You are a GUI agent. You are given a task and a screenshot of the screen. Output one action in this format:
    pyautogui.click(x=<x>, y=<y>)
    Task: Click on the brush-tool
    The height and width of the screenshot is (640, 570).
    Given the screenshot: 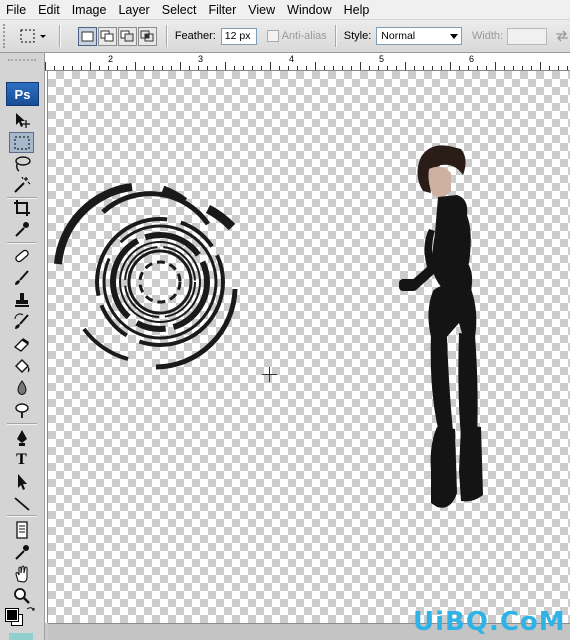 What is the action you would take?
    pyautogui.click(x=21, y=277)
    